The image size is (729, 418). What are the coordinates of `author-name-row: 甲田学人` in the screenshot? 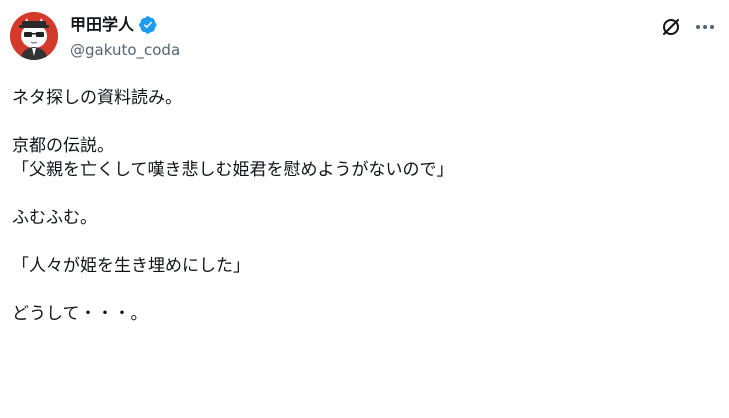 It's located at (114, 25).